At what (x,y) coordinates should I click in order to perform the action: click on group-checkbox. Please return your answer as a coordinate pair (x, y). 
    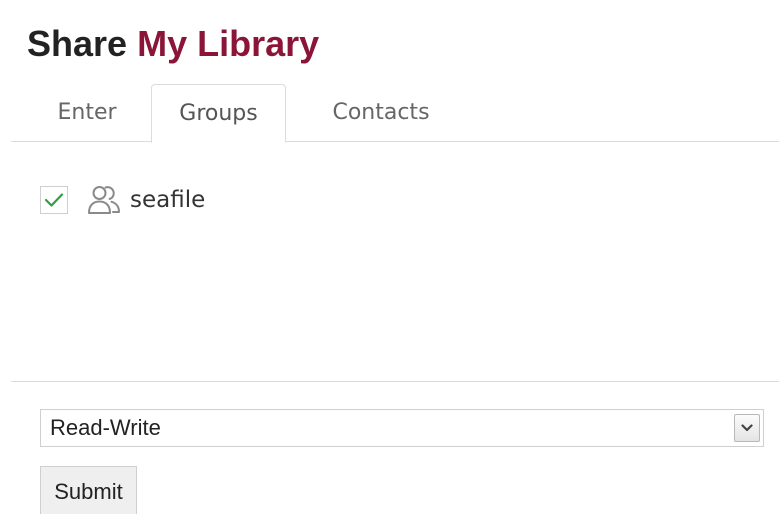
    Looking at the image, I should click on (54, 200).